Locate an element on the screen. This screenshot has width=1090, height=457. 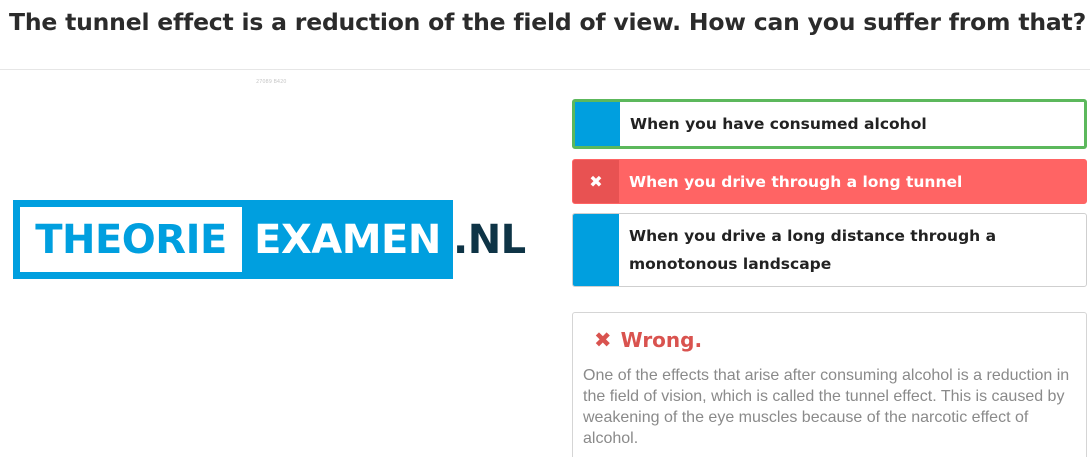
logo-text-nl: .NL is located at coordinates (489, 239).